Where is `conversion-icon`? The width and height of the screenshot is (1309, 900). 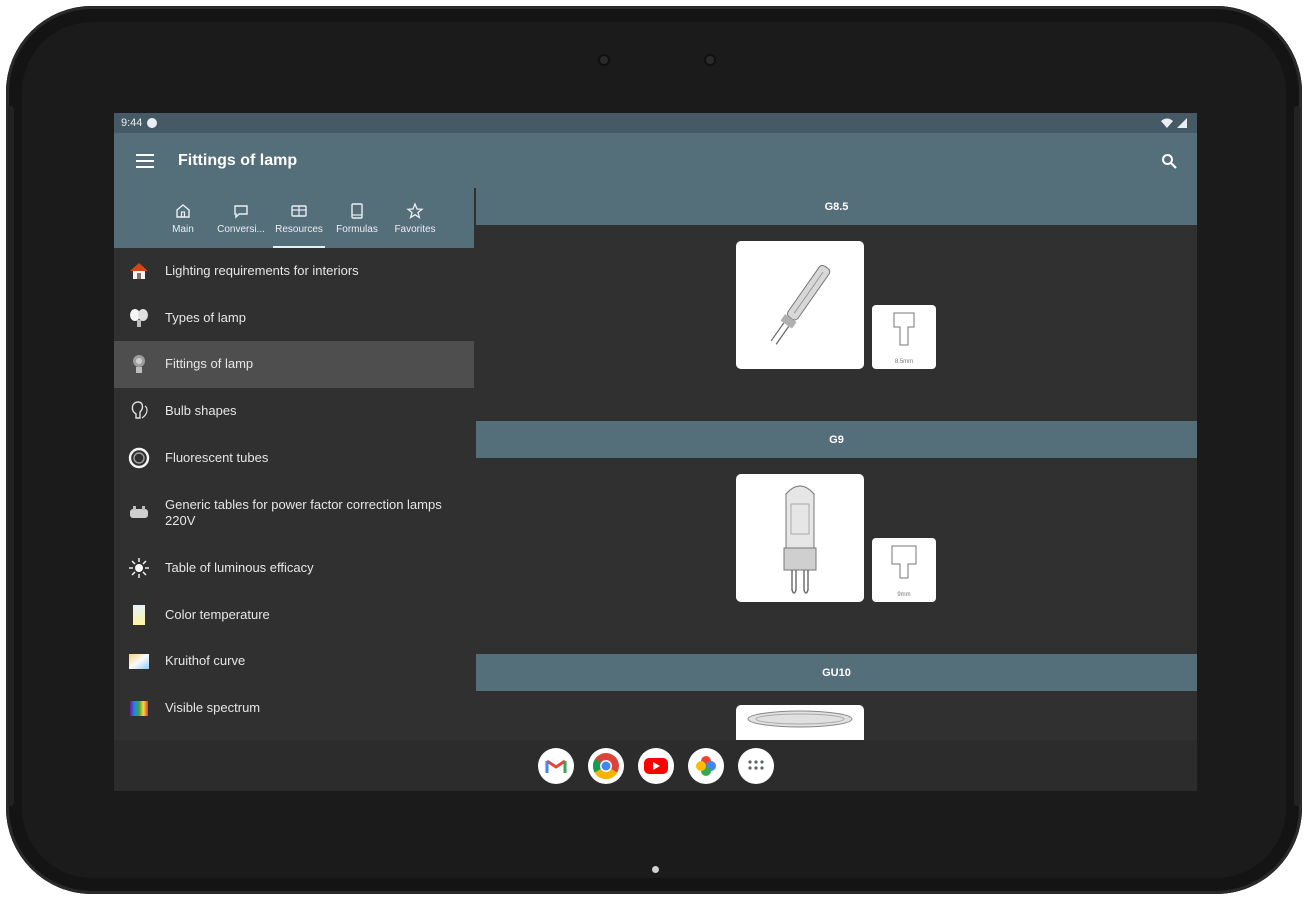 conversion-icon is located at coordinates (241, 211).